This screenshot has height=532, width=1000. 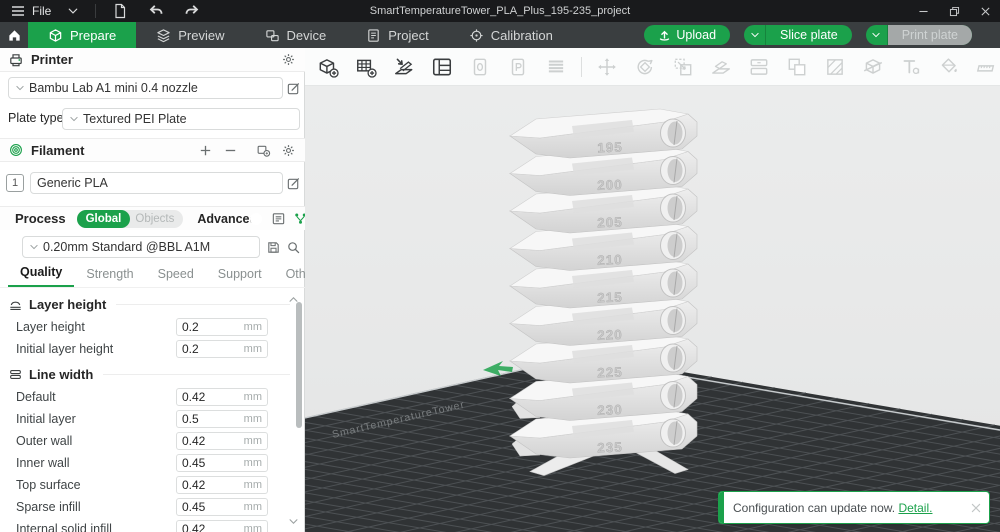 What do you see at coordinates (293, 88) in the screenshot?
I see `printer-edit-icon` at bounding box center [293, 88].